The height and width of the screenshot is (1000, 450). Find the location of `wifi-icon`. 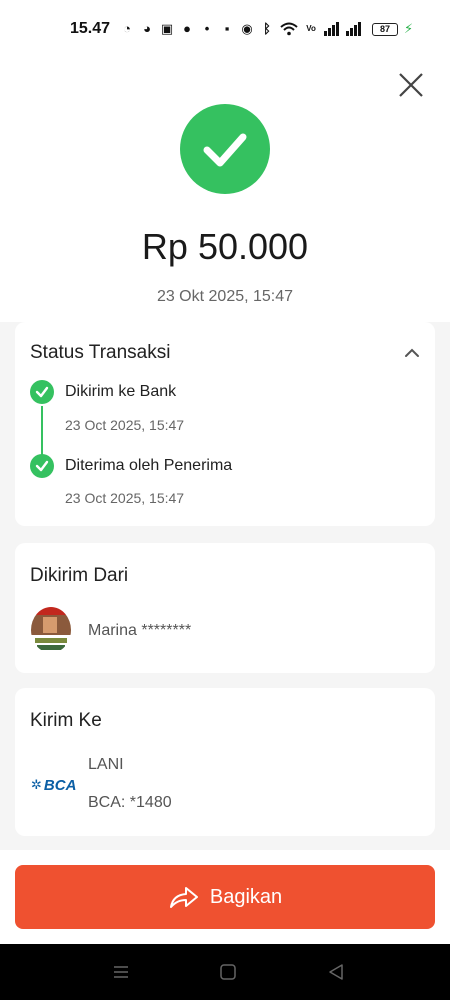

wifi-icon is located at coordinates (289, 29).